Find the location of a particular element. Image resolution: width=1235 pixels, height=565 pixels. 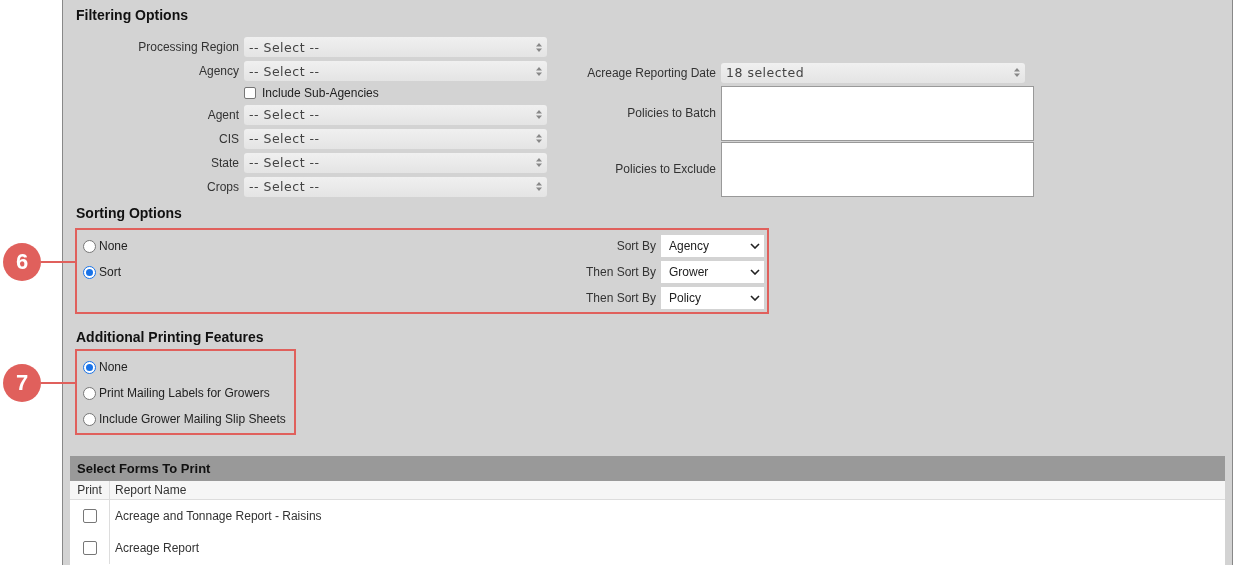

field-label: Agent is located at coordinates (223, 114).